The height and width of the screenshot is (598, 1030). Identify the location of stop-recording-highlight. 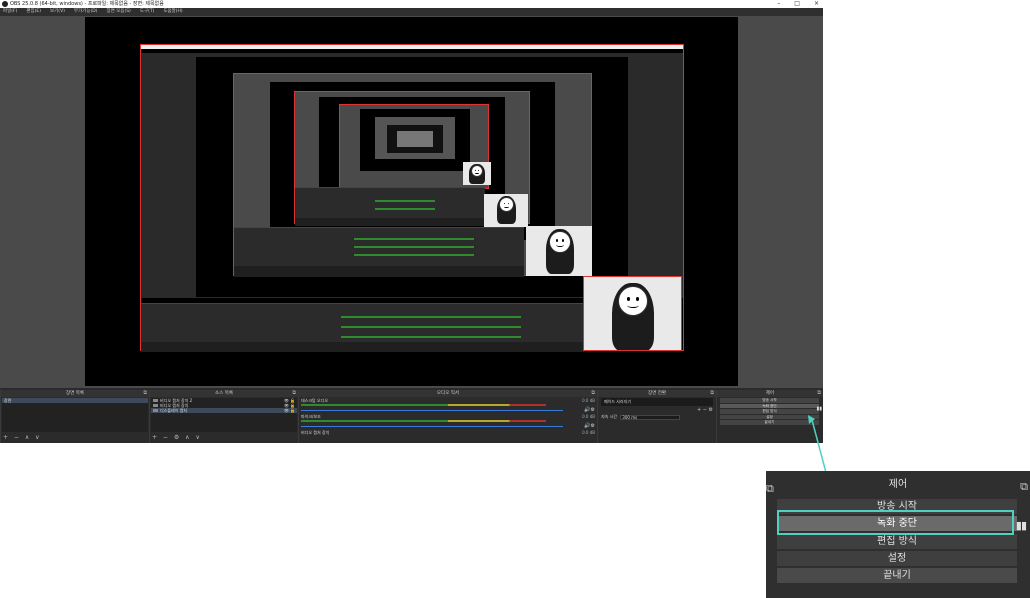
(895, 522).